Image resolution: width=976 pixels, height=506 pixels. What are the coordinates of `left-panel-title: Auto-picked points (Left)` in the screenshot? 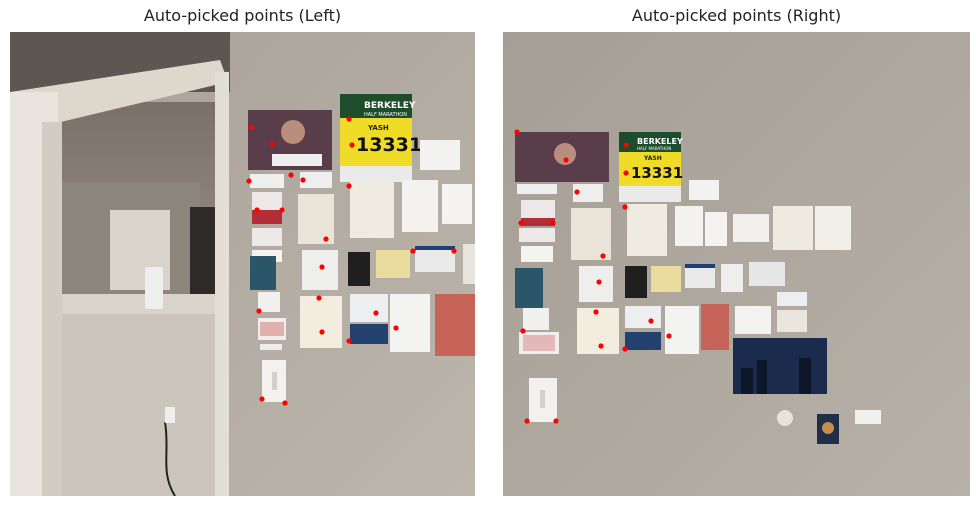 It's located at (242, 15).